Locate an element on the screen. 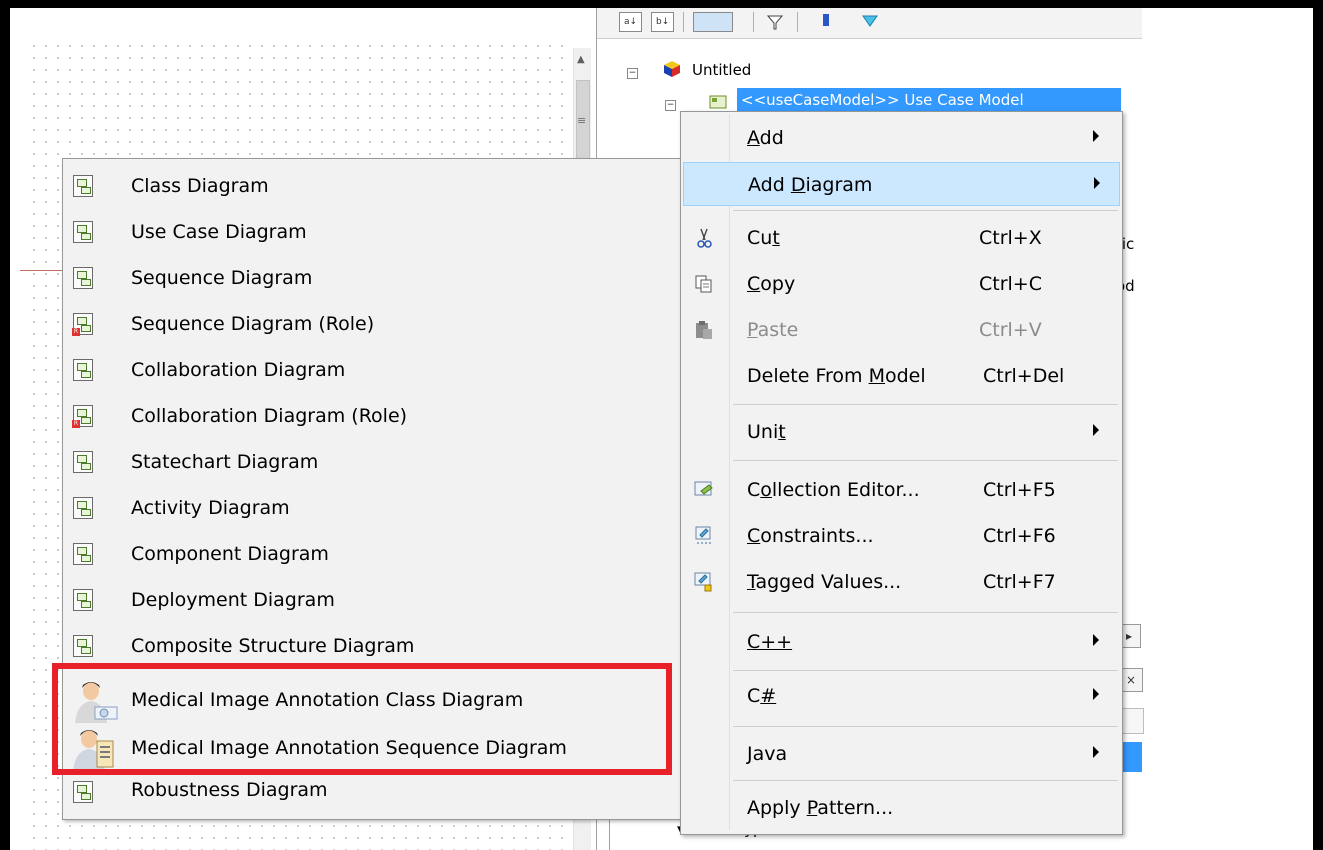 This screenshot has width=1323, height=850. menu-item-statechart-diagram: Statechart Diagram is located at coordinates (371, 463).